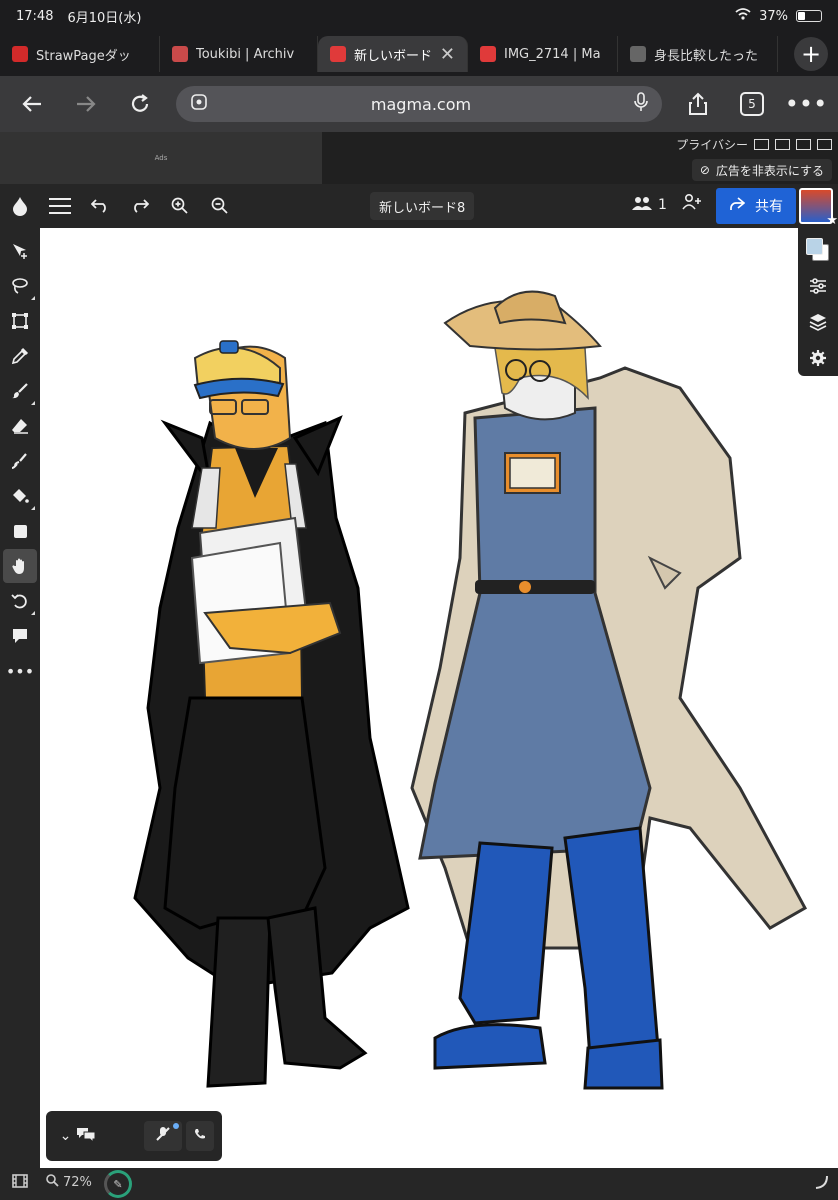  What do you see at coordinates (641, 104) in the screenshot?
I see `mic-icon` at bounding box center [641, 104].